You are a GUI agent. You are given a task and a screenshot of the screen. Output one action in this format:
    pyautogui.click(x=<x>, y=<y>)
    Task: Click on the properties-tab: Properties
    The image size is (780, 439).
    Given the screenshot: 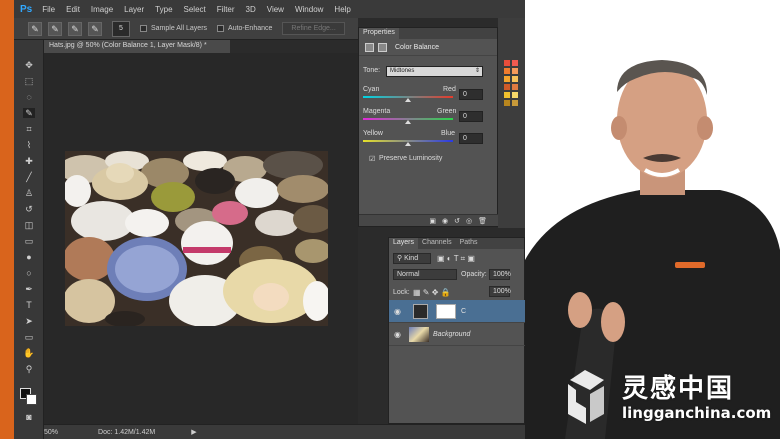 What is the action you would take?
    pyautogui.click(x=379, y=33)
    